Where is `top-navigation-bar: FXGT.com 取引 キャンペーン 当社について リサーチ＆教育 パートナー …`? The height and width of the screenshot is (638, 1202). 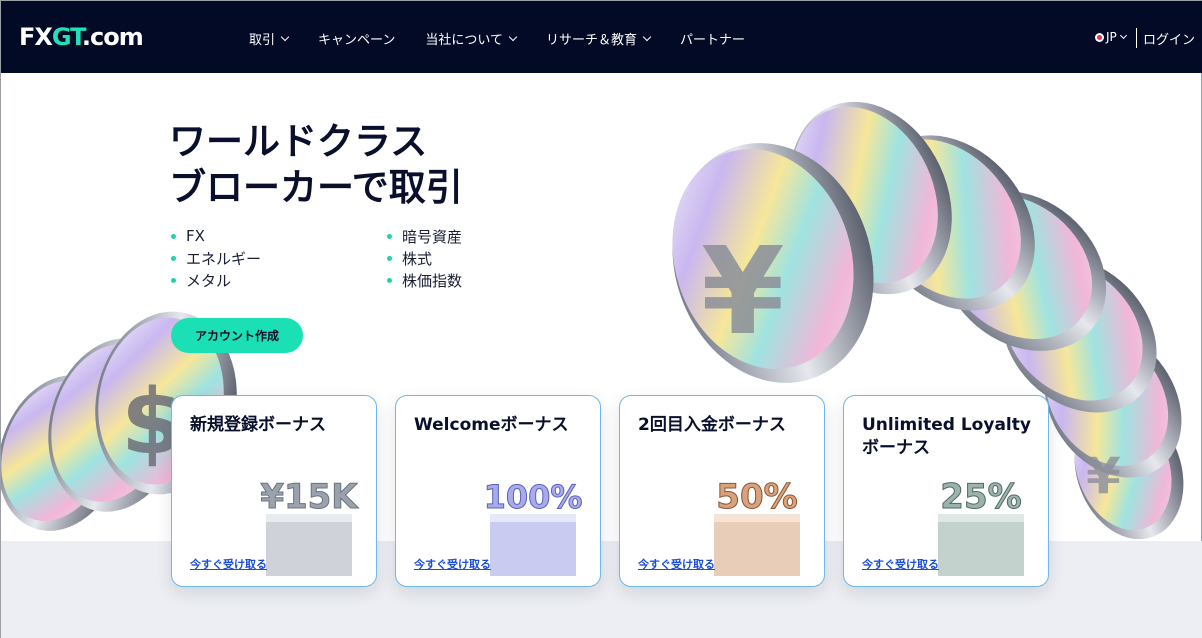 top-navigation-bar: FXGT.com 取引 キャンペーン 当社について リサーチ＆教育 パートナー … is located at coordinates (601, 37).